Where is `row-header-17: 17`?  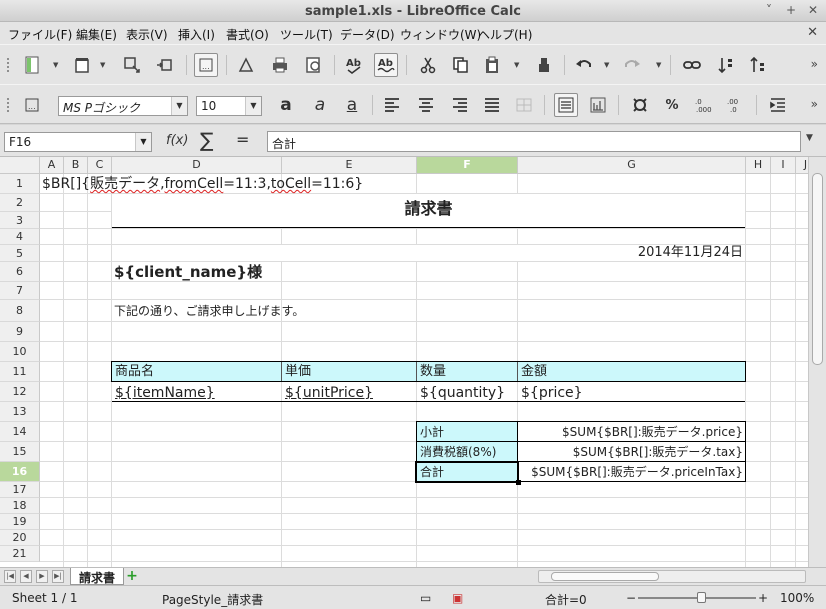
row-header-17: 17 is located at coordinates (20, 490).